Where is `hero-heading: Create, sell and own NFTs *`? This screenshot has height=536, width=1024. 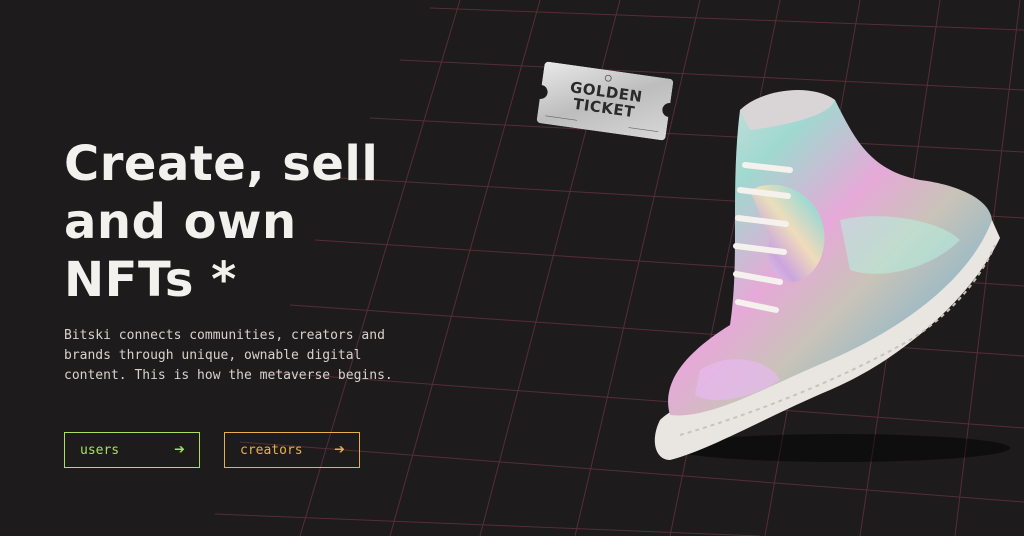 hero-heading: Create, sell and own NFTs * is located at coordinates (264, 222).